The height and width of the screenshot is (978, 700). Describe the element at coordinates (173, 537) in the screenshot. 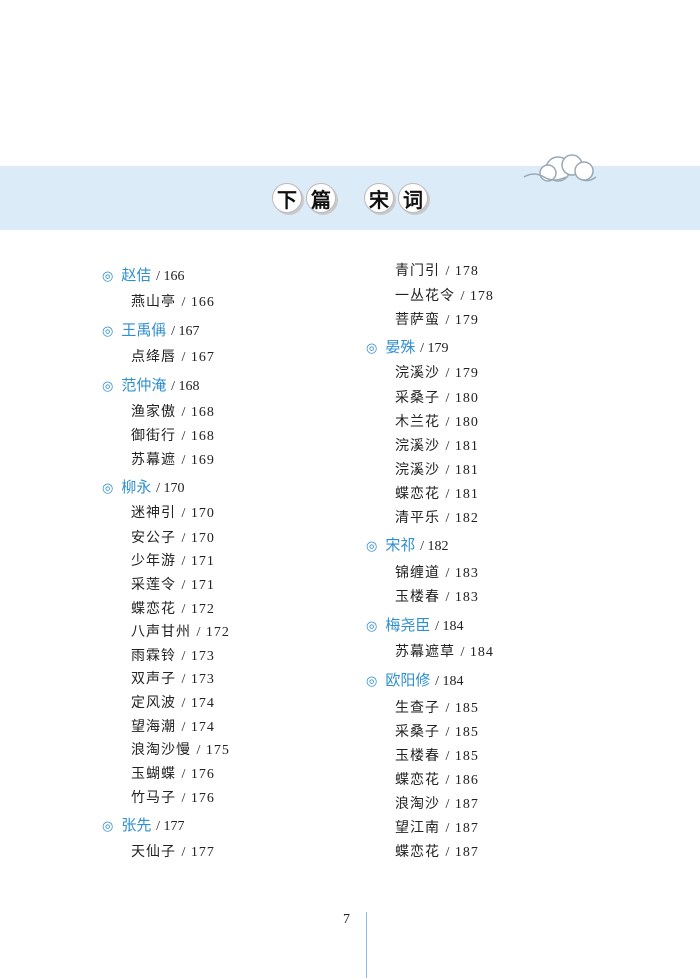

I see `toc-poem-entry: 安公子 / 170` at that location.